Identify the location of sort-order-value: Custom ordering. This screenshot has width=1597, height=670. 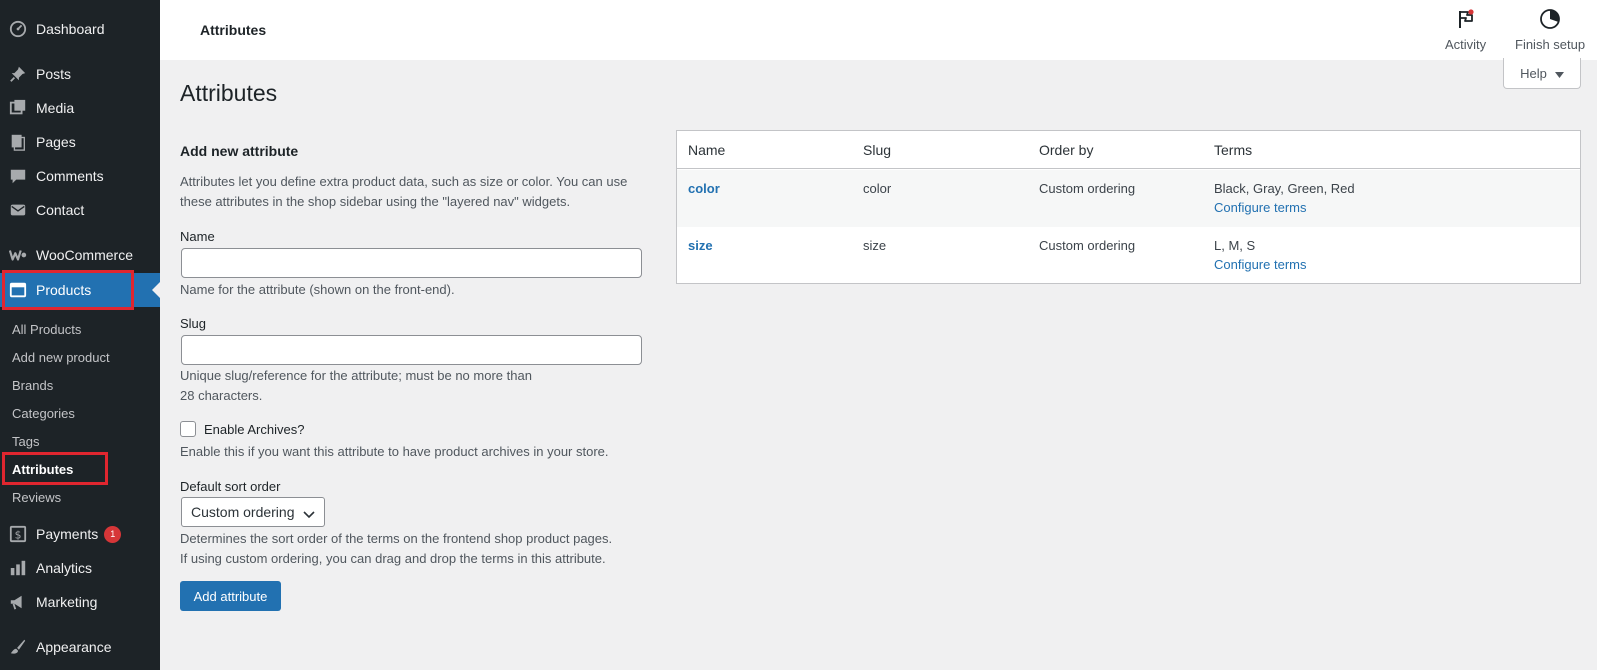
(243, 512).